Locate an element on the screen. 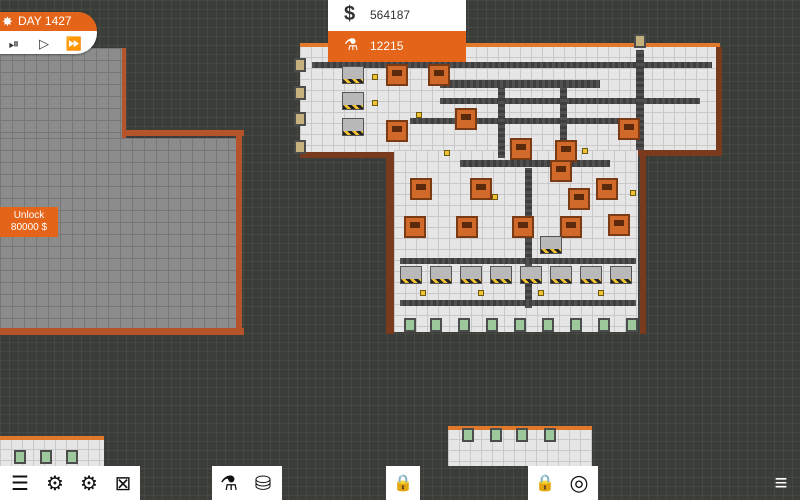 The width and height of the screenshot is (800, 500). gears-icon: ⚙ is located at coordinates (89, 483).